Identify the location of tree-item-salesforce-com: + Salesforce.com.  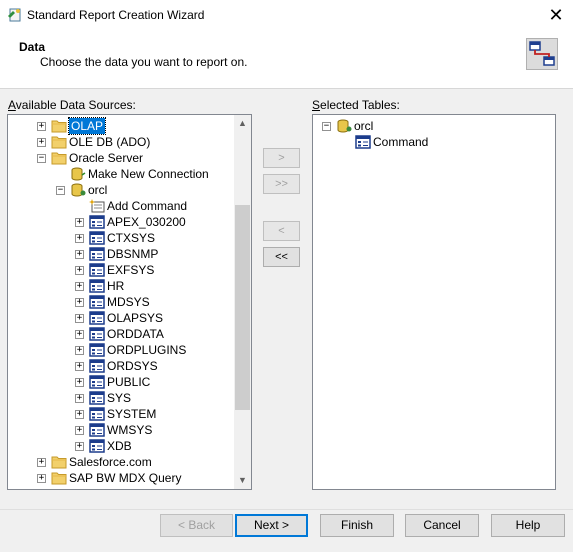
(122, 462).